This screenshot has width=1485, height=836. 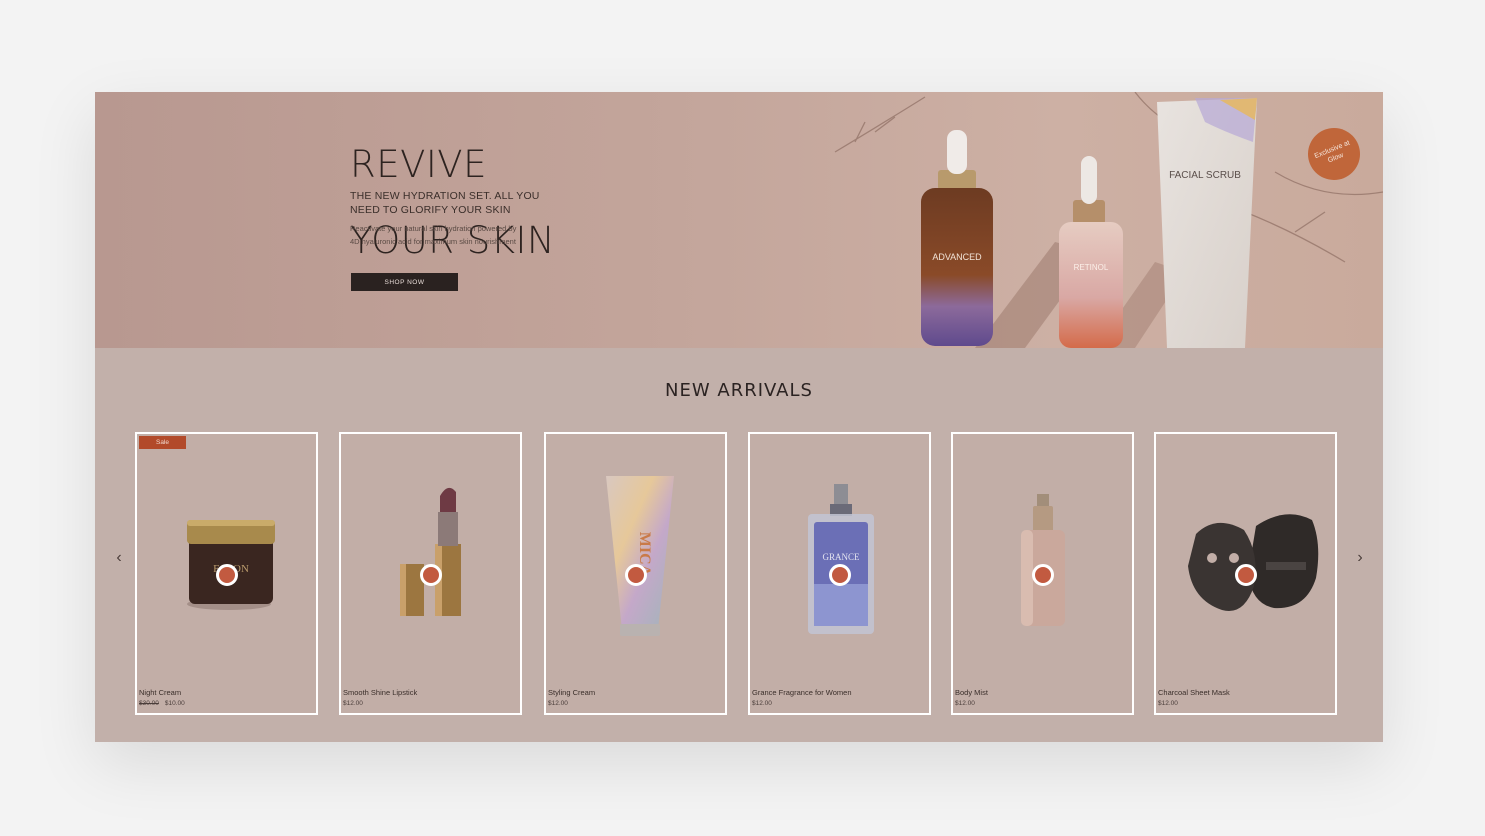 What do you see at coordinates (1194, 692) in the screenshot?
I see `product-name: Charcoal Sheet Mask` at bounding box center [1194, 692].